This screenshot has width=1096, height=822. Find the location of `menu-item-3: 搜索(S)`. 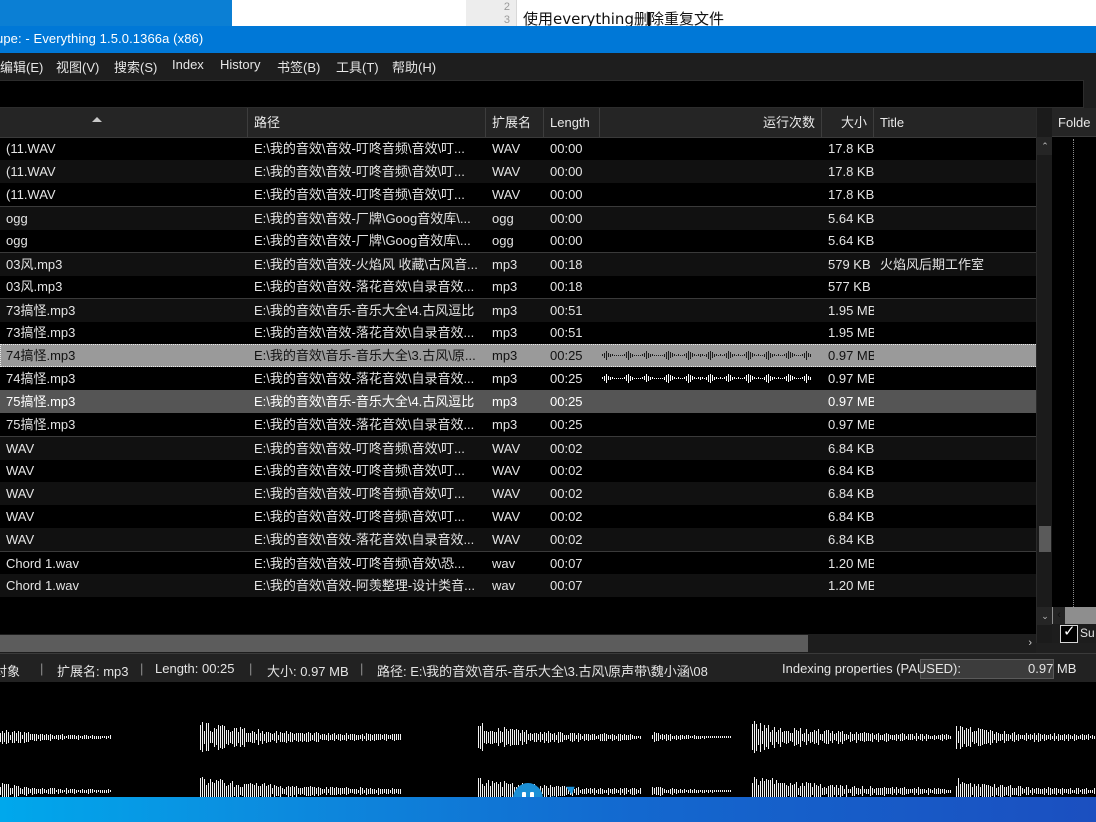

menu-item-3: 搜索(S) is located at coordinates (135, 66).